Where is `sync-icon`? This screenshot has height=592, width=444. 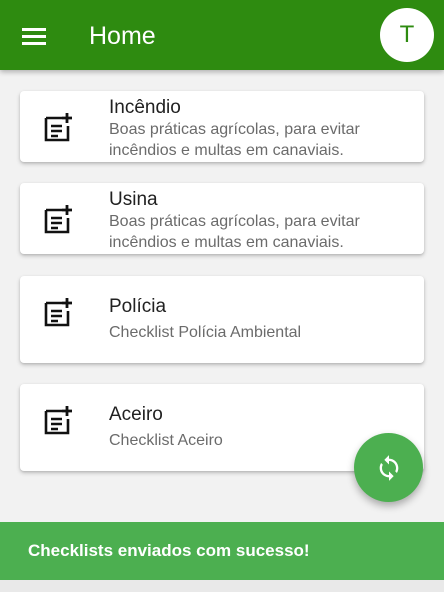
sync-icon is located at coordinates (388, 467).